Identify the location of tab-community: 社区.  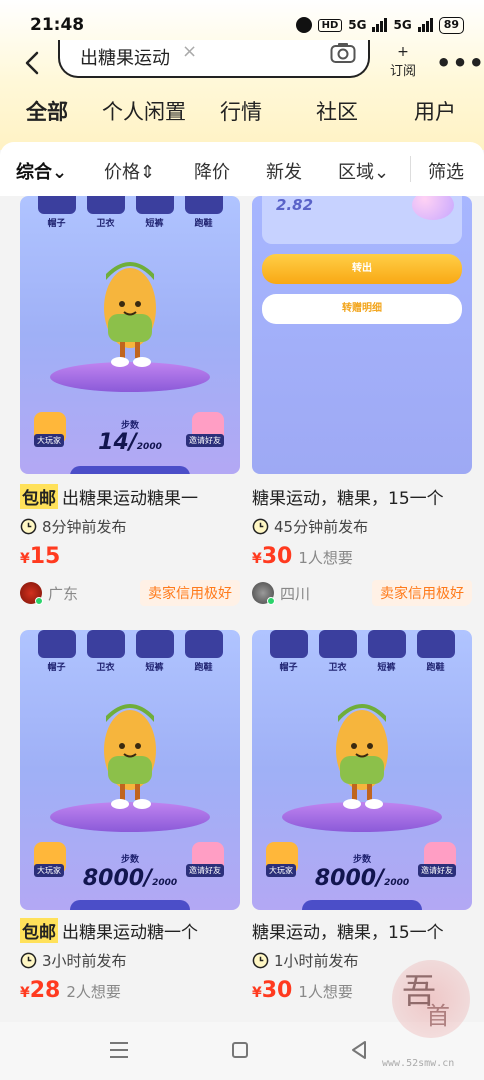
(337, 111).